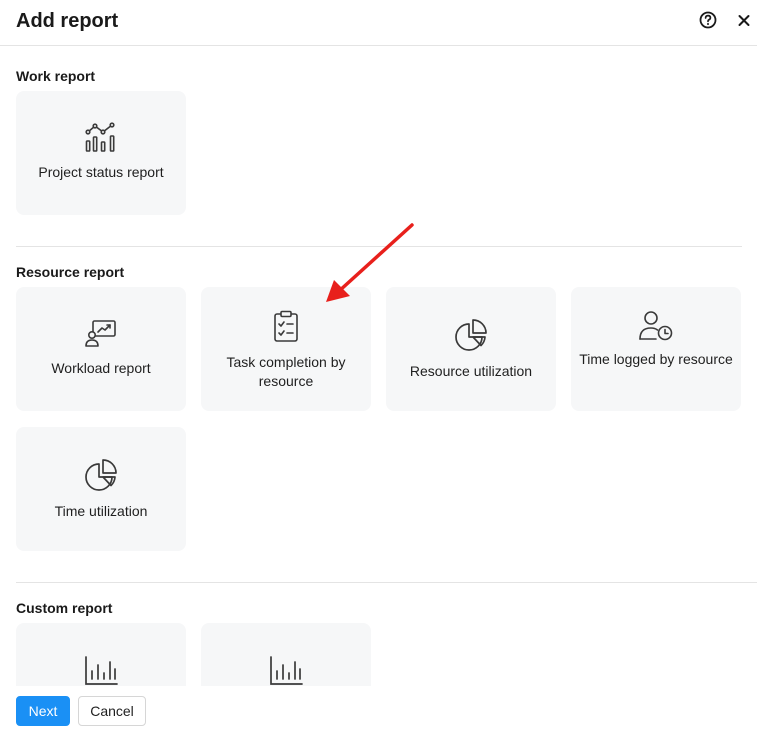 This screenshot has width=757, height=733. Describe the element at coordinates (656, 349) in the screenshot. I see `card-time-logged-by-resource: Time logged by resource` at that location.